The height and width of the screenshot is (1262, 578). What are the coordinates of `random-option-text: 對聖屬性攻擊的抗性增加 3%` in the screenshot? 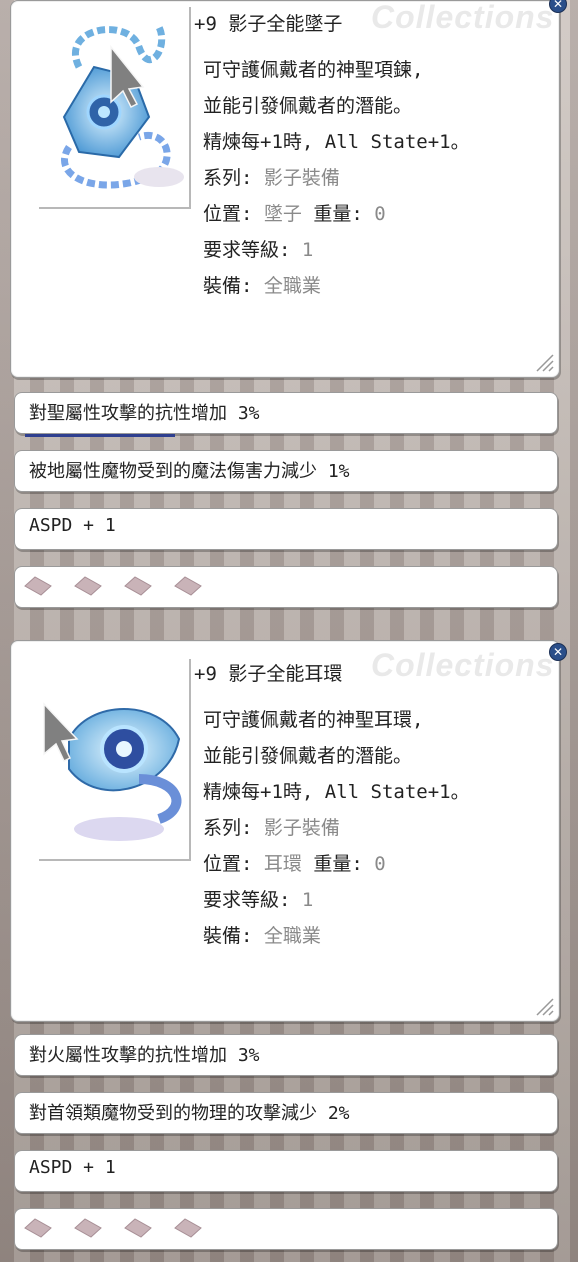 It's located at (144, 413).